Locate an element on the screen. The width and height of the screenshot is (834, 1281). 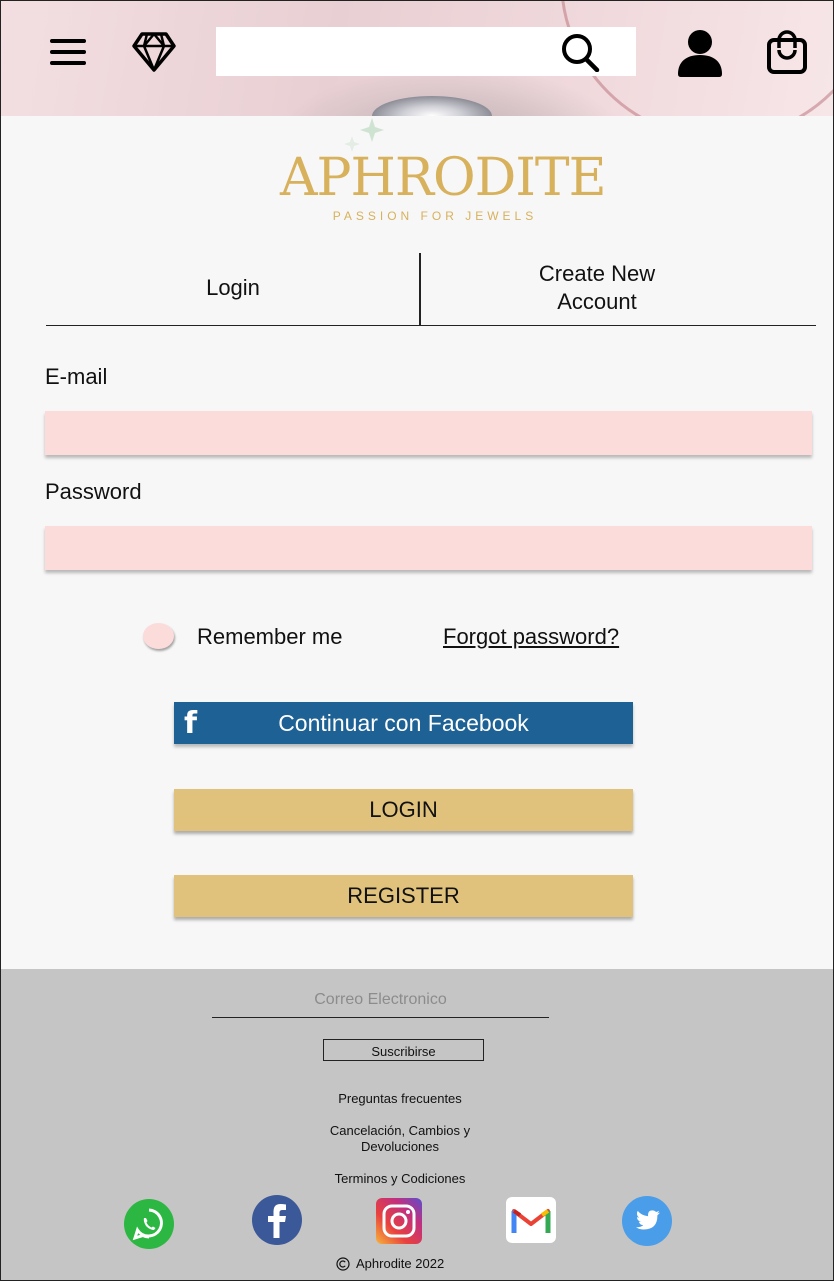
tab-create-label-line1: Create New is located at coordinates (597, 273).